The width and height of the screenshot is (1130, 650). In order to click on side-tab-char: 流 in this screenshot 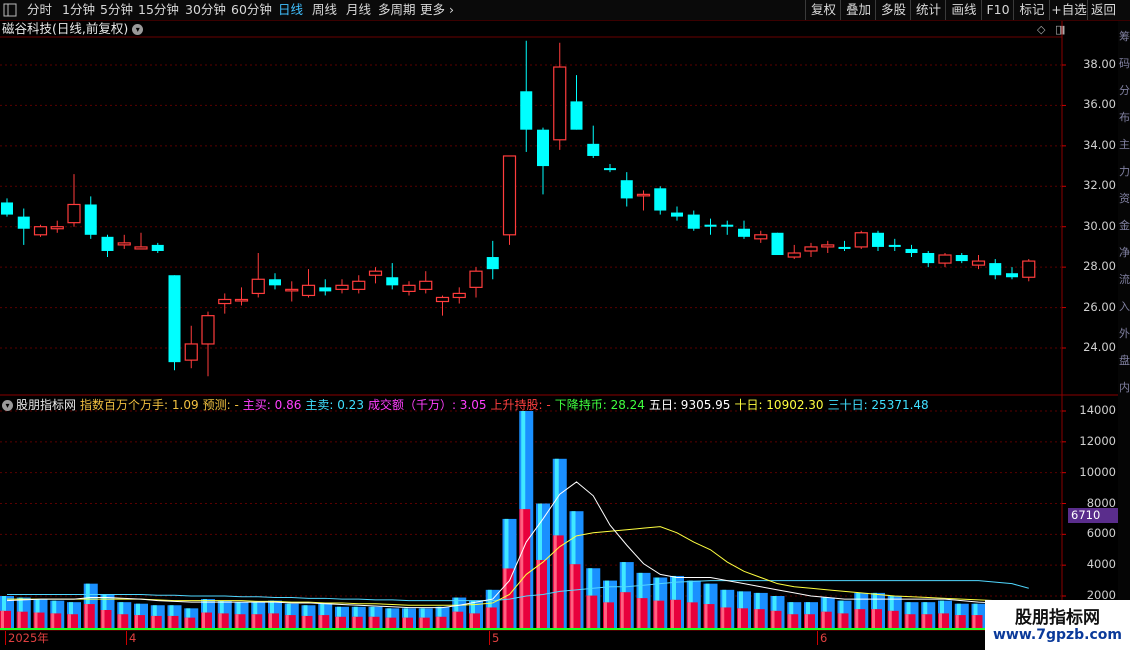, I will do `click(1124, 279)`.